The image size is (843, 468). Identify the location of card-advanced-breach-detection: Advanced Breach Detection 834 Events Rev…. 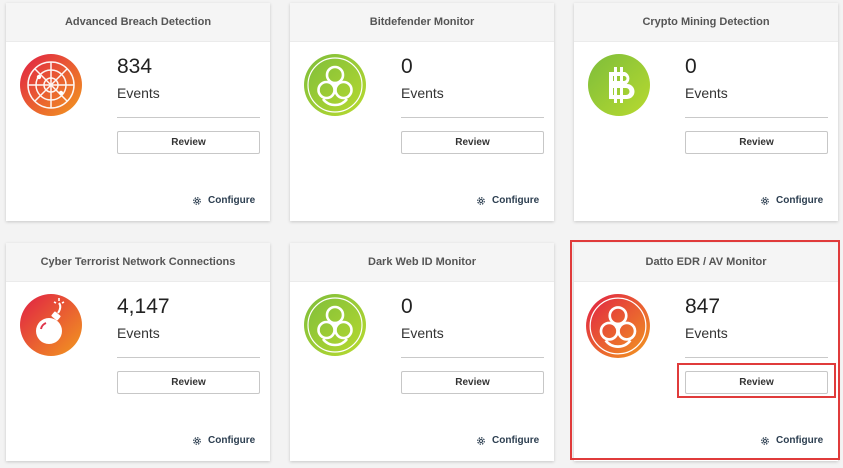
(138, 112).